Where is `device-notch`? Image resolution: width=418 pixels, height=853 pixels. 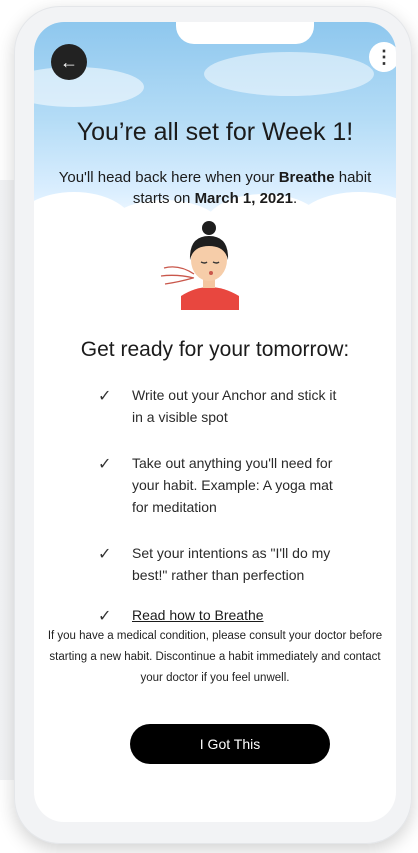
device-notch is located at coordinates (245, 33).